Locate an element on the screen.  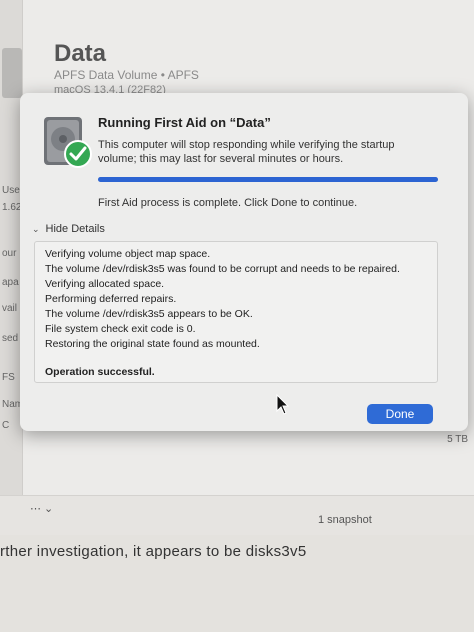
info-label-fs: FS is located at coordinates (8, 377).